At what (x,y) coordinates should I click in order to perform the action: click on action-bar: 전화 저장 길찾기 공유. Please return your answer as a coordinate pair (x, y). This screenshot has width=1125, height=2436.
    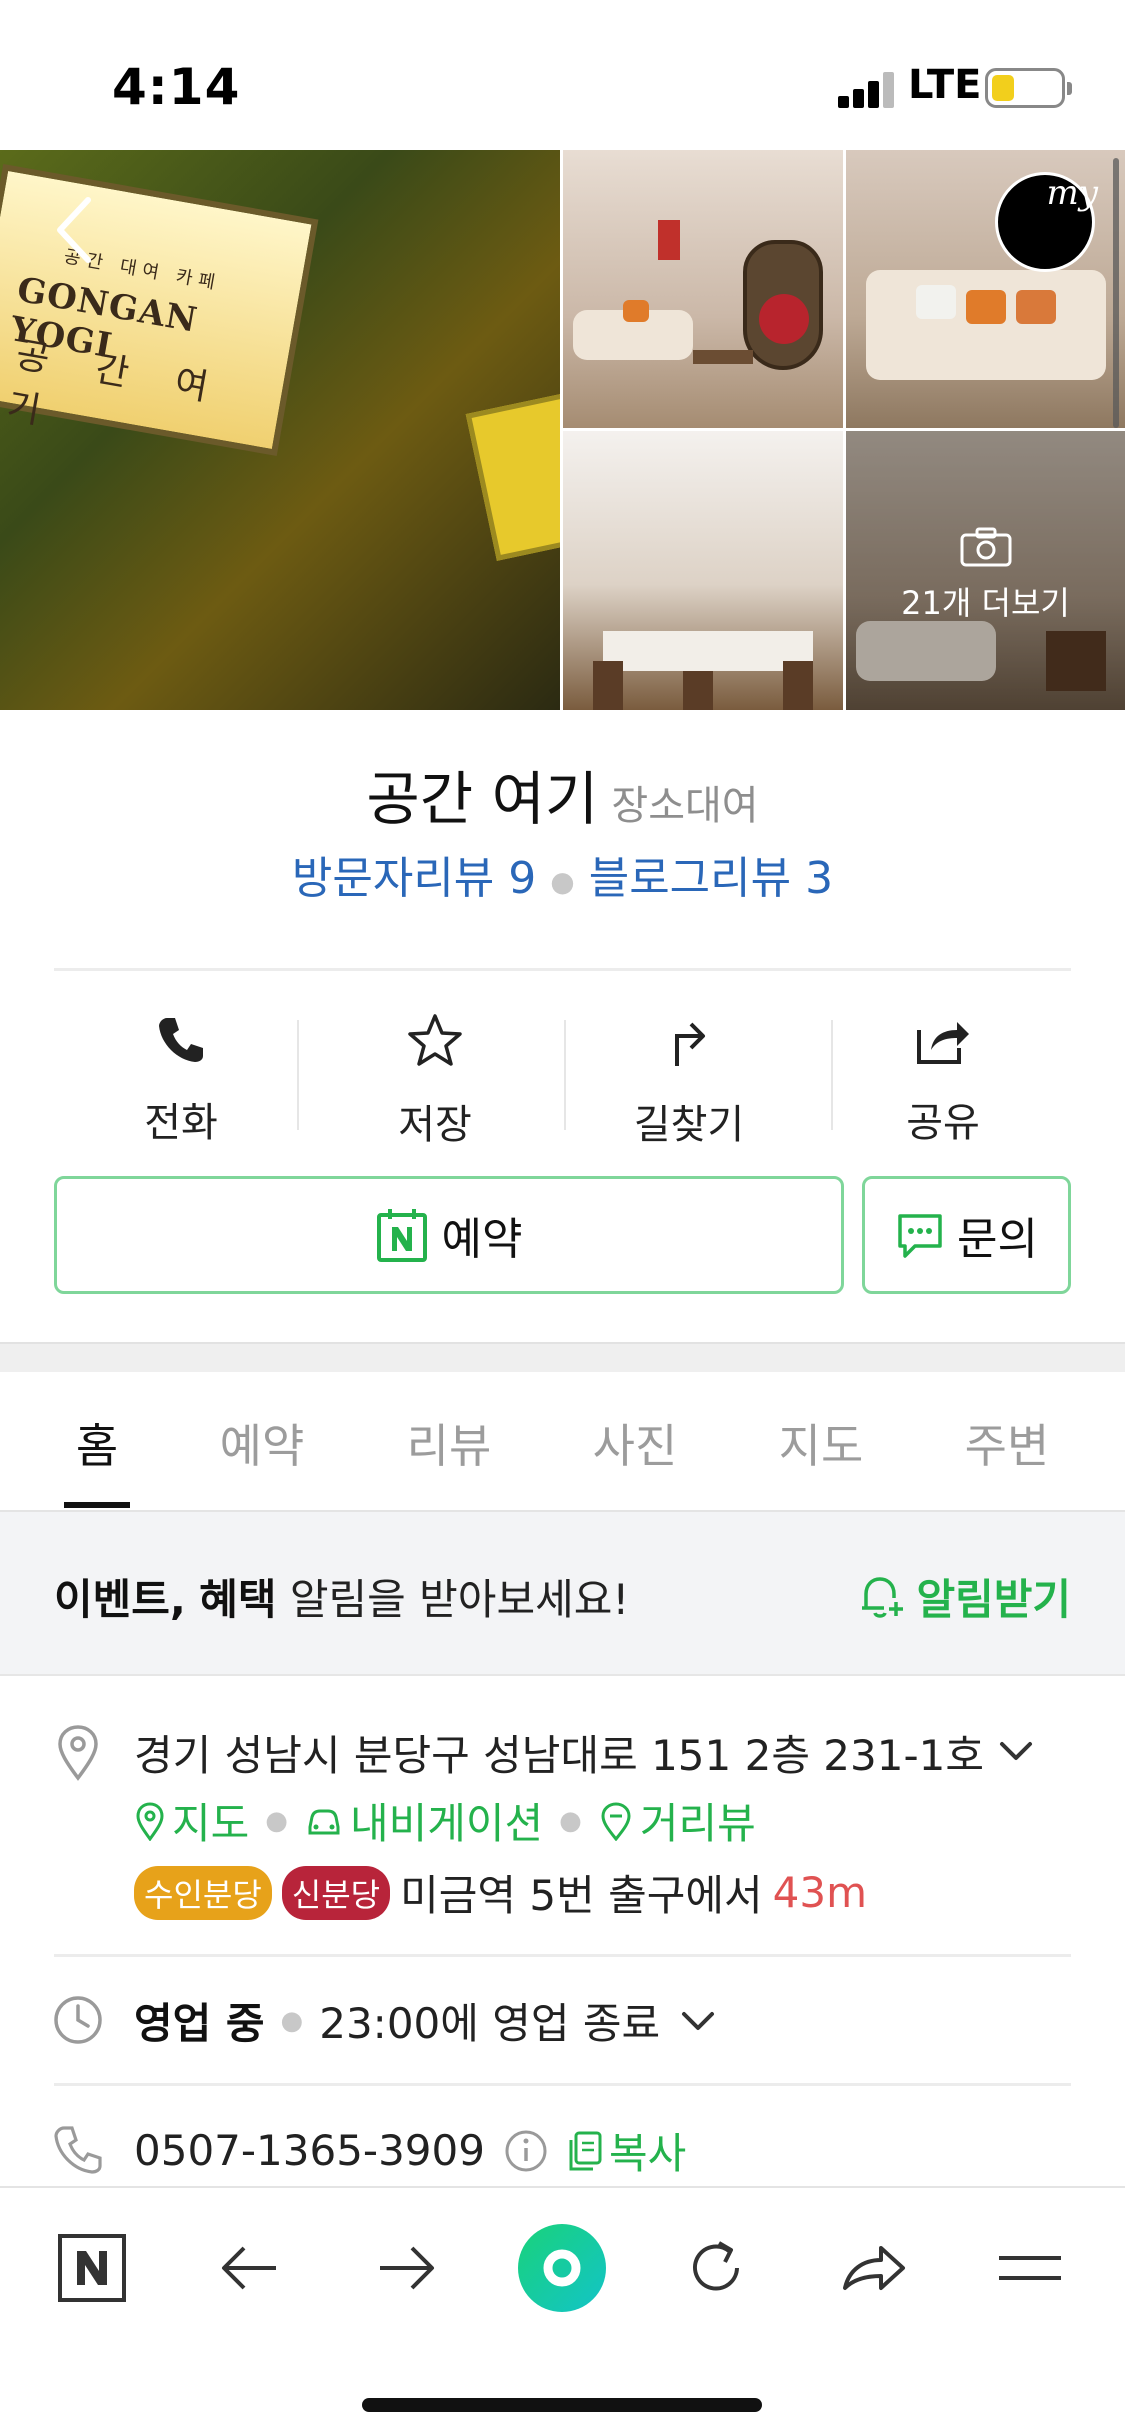
    Looking at the image, I should click on (562, 1075).